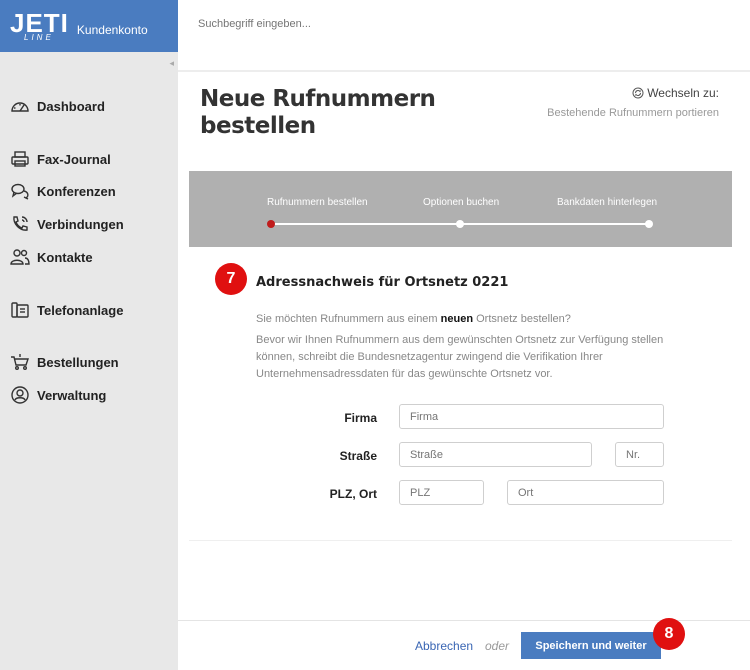 Image resolution: width=750 pixels, height=670 pixels. I want to click on dashboard-icon, so click(20, 107).